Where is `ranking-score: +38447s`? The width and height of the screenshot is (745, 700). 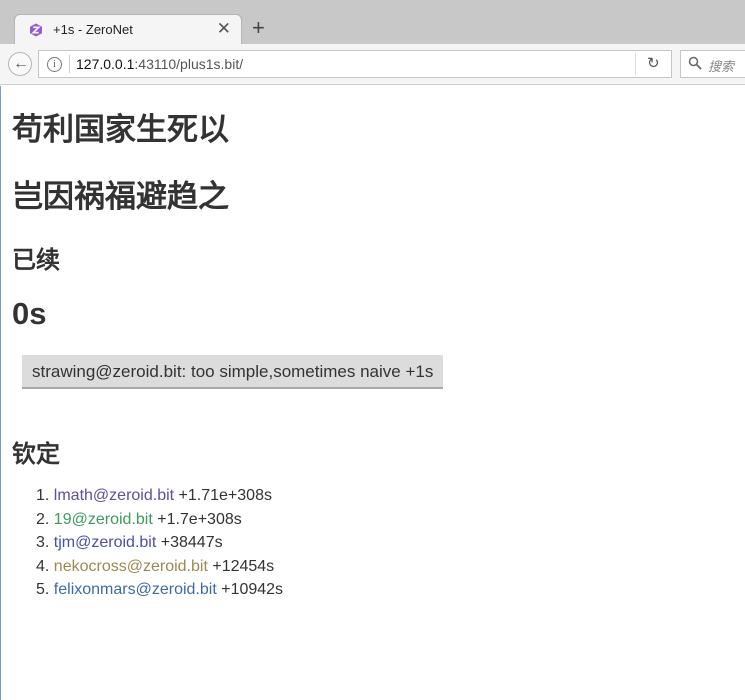
ranking-score: +38447s is located at coordinates (191, 542).